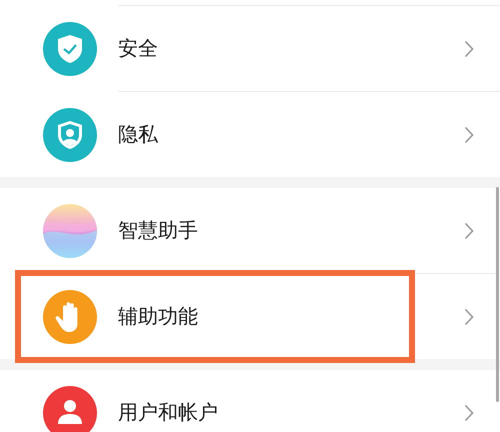  I want to click on hand-icon, so click(70, 317).